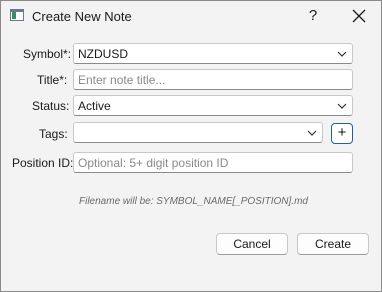  I want to click on title-bar: Create New Note ?, so click(191, 16).